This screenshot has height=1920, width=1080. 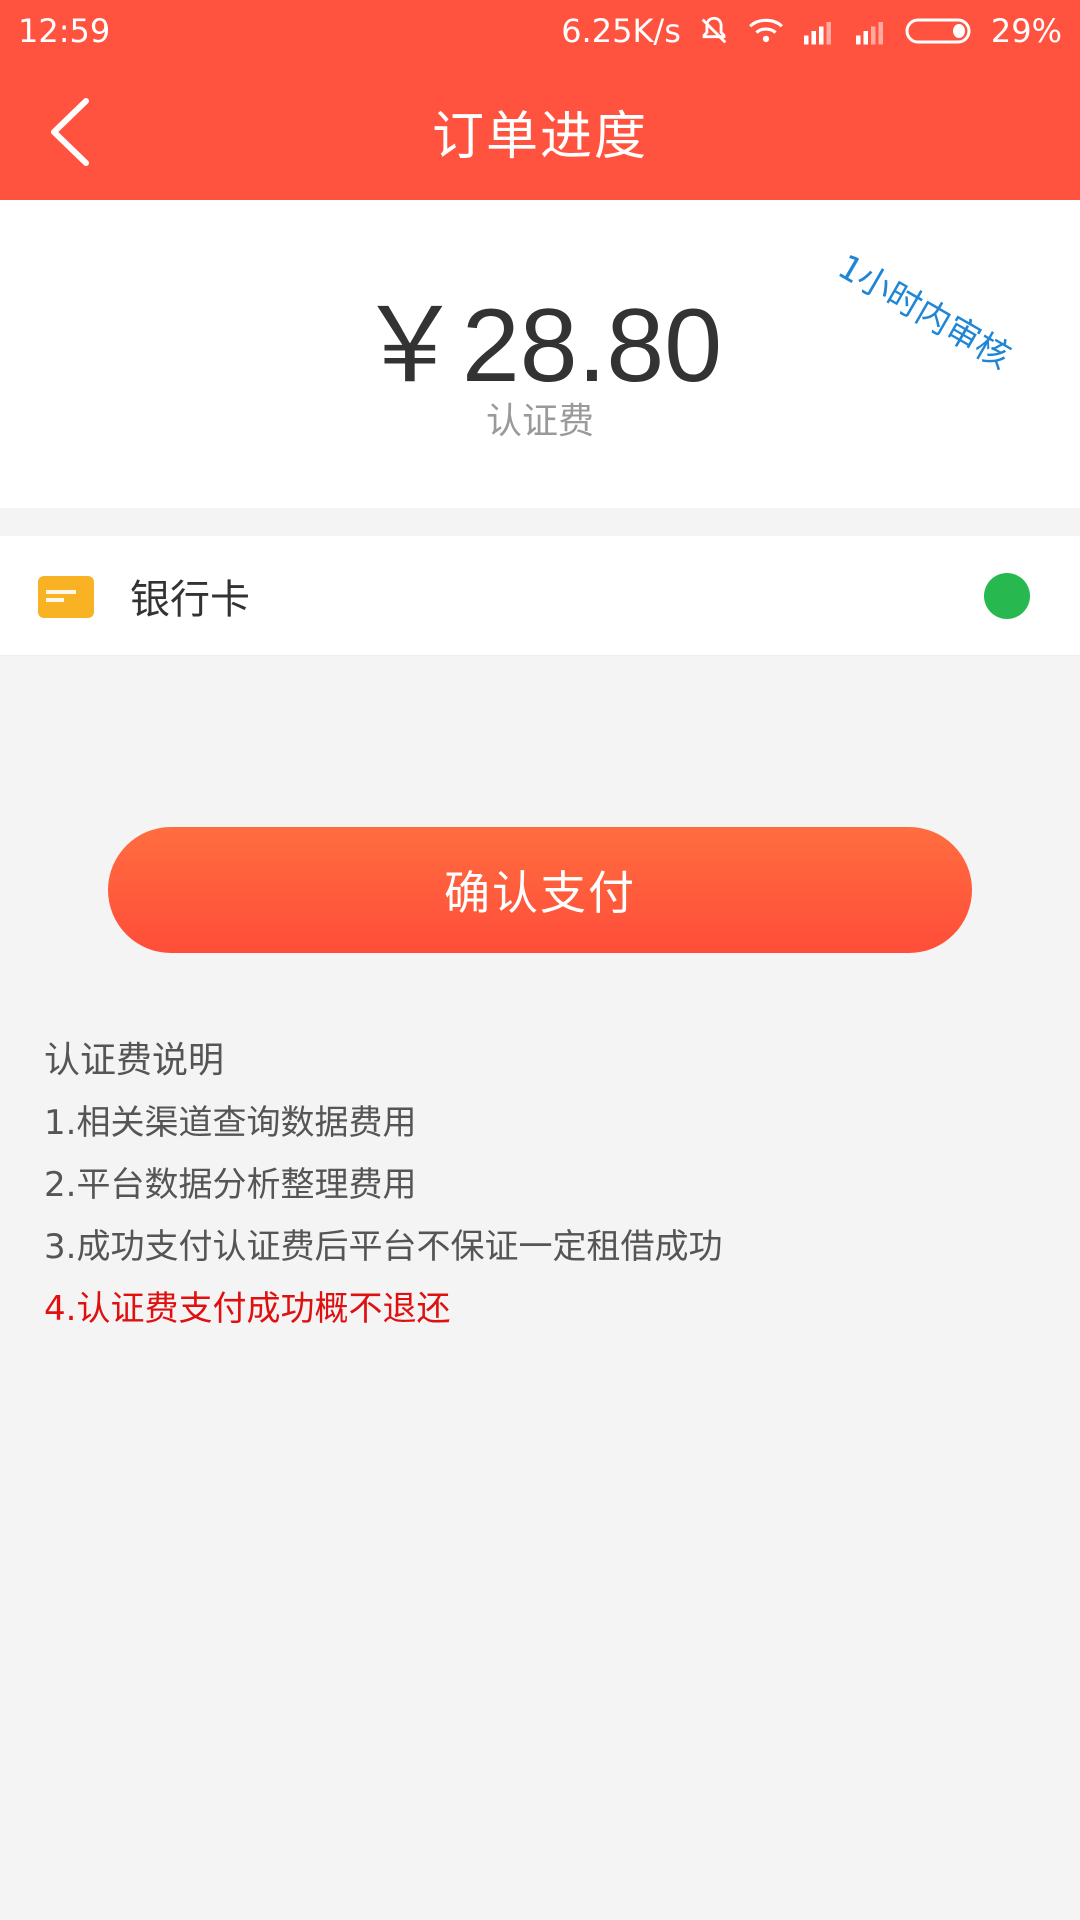 I want to click on payment-method-label: 银行卡, so click(x=190, y=600).